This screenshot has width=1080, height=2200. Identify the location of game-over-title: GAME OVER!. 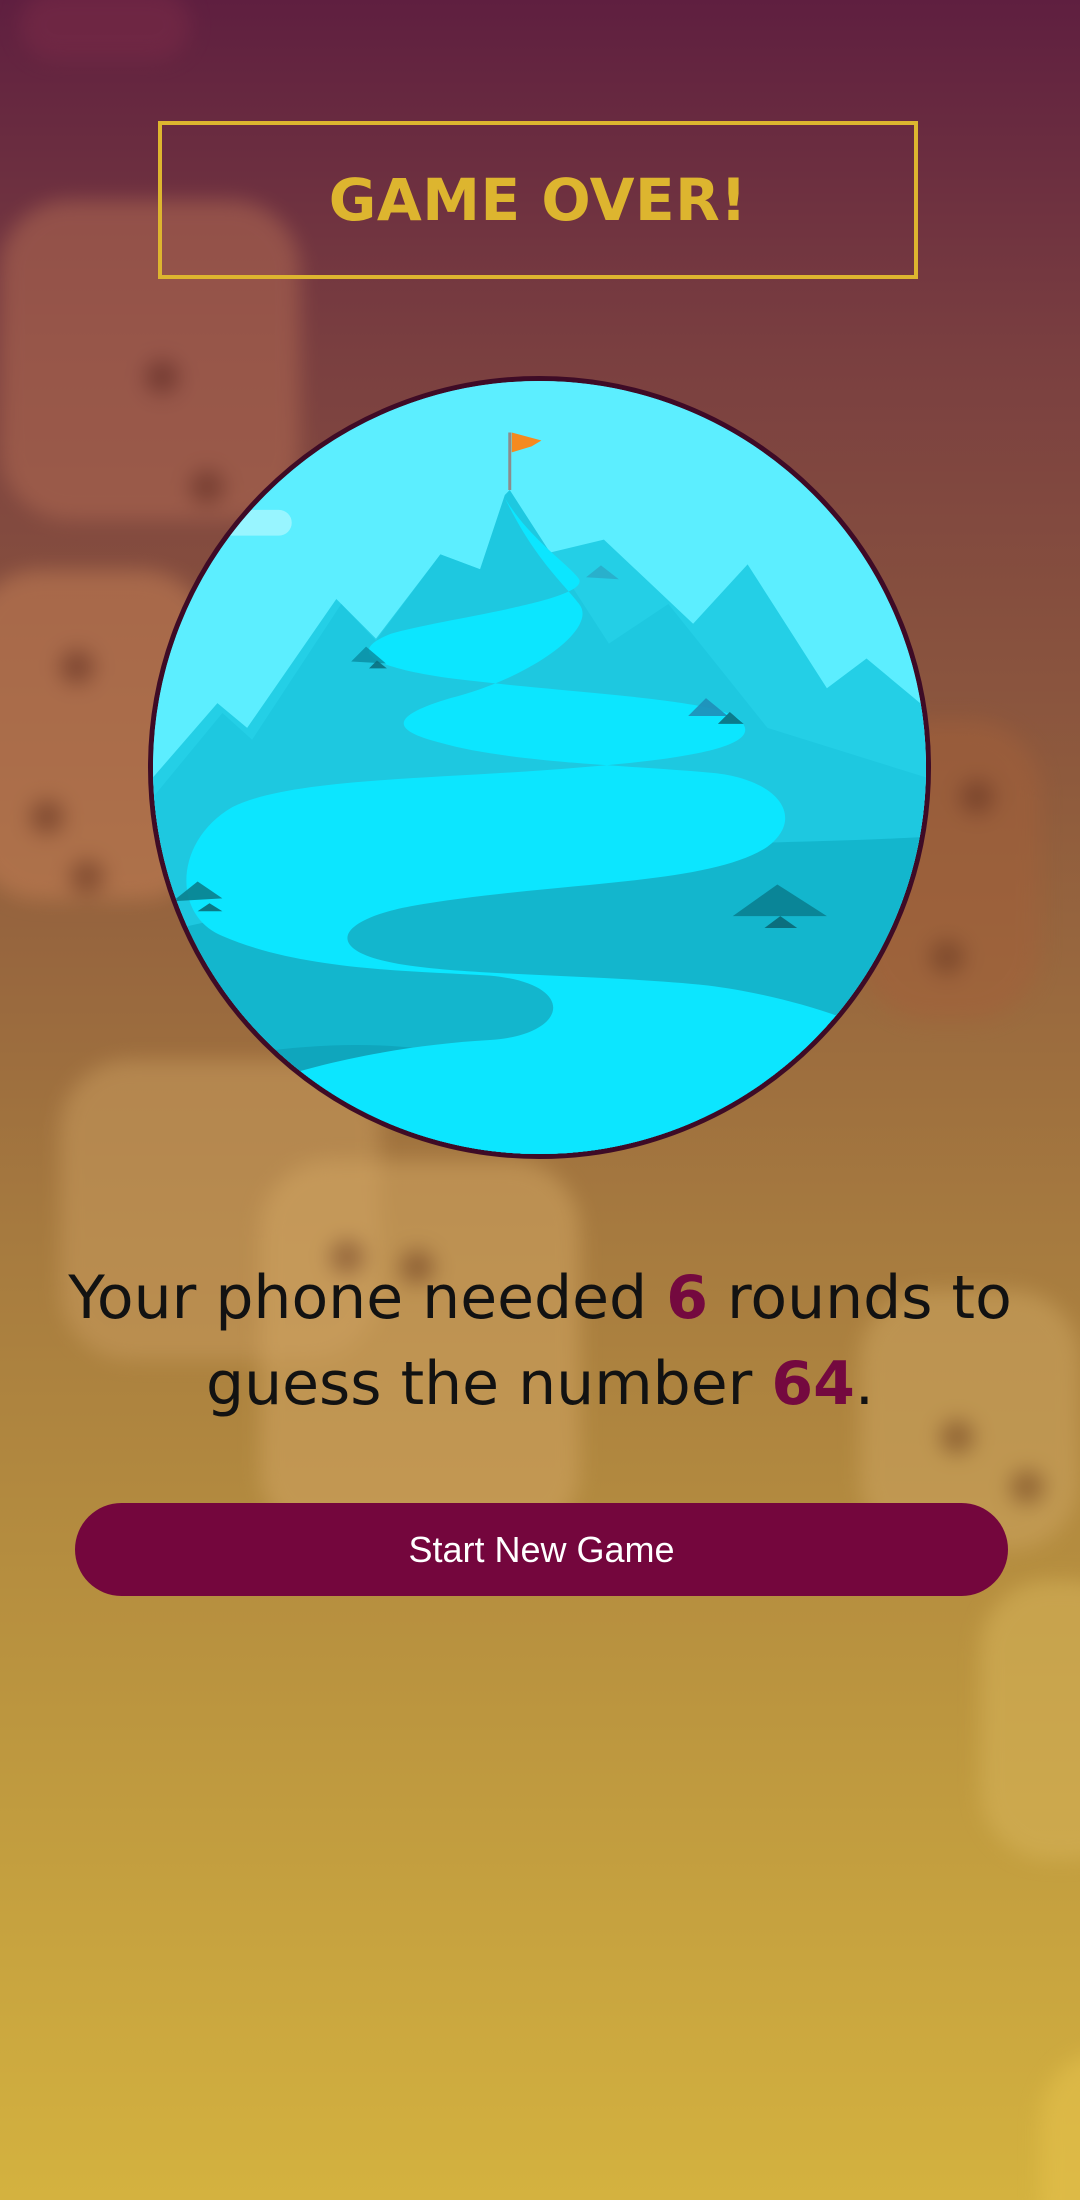
(538, 200).